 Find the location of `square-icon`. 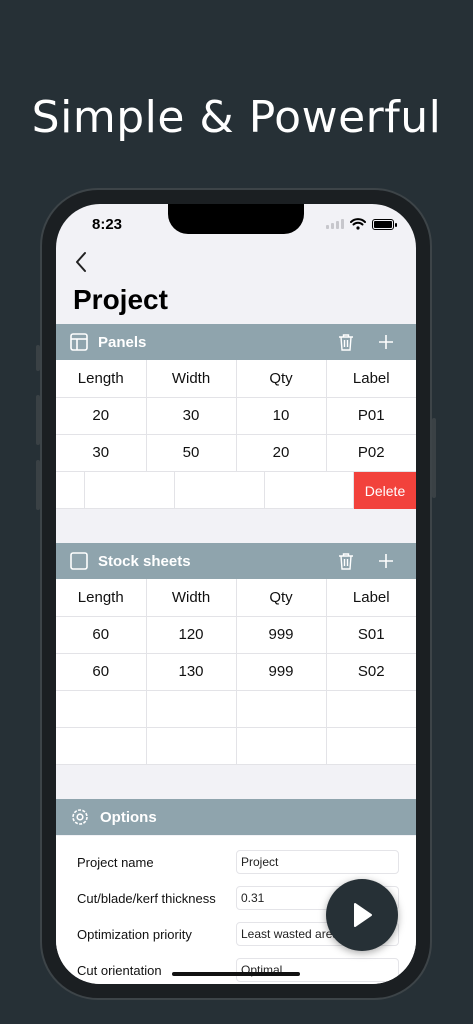

square-icon is located at coordinates (79, 561).